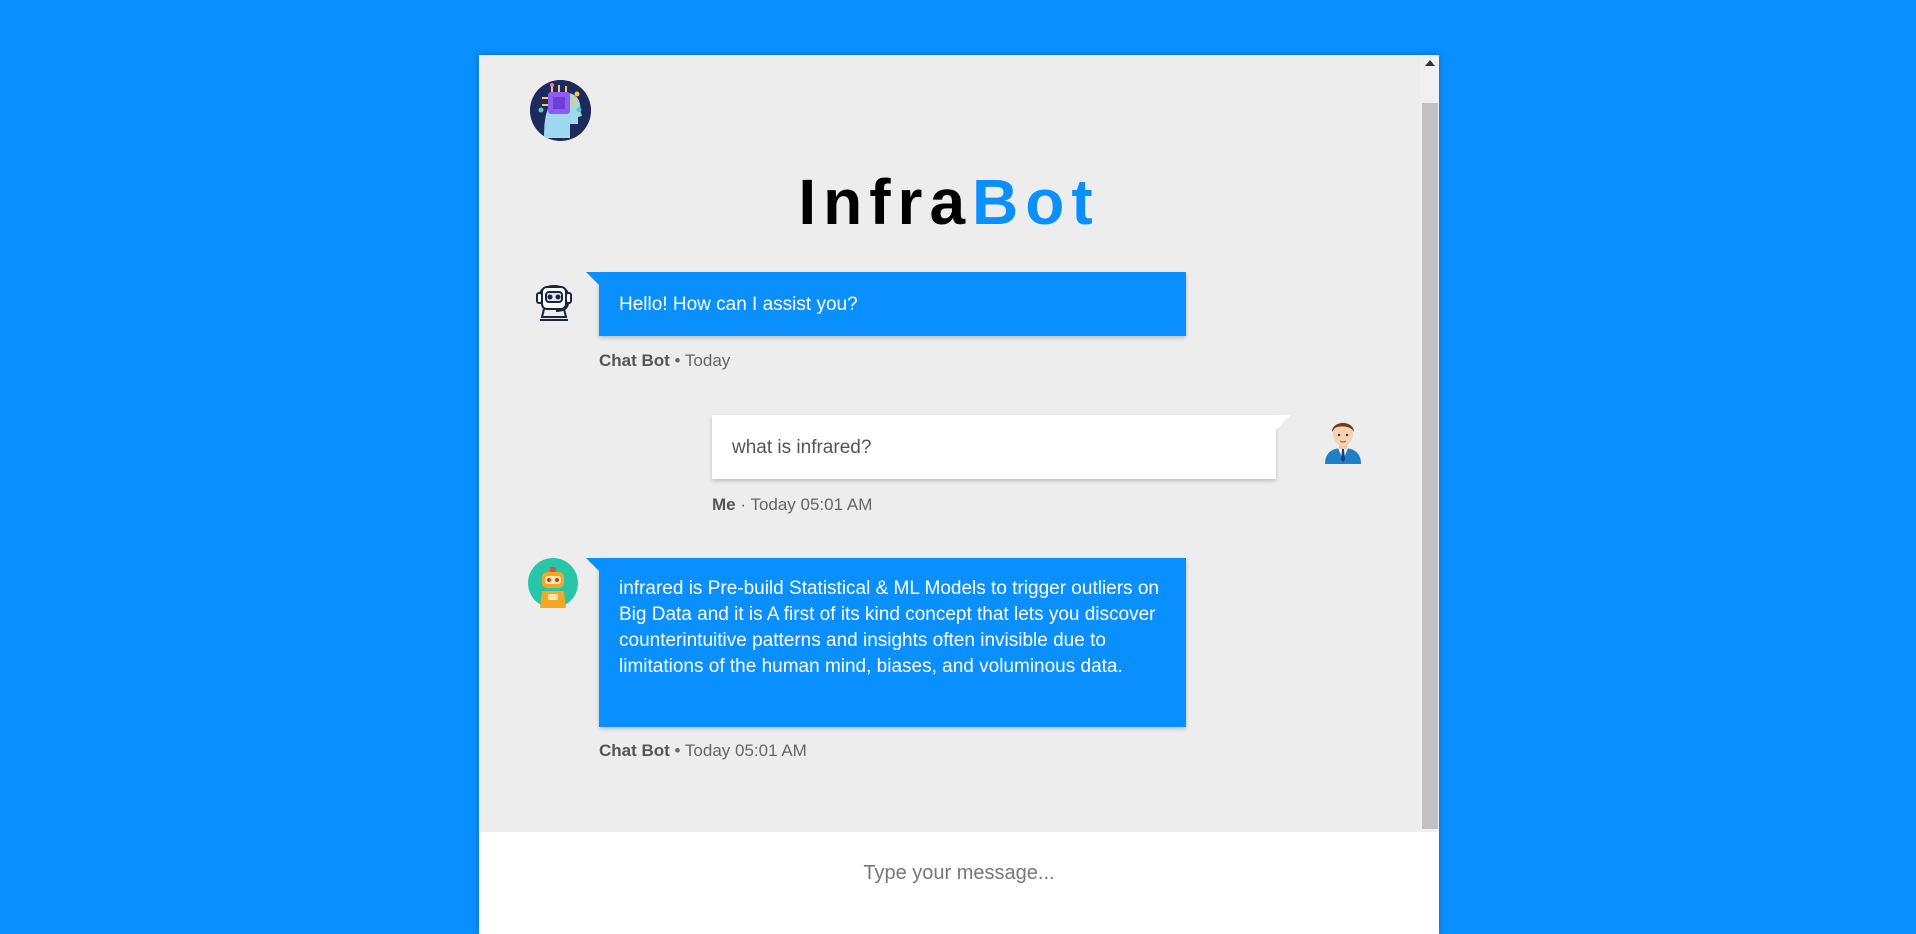 This screenshot has height=934, width=1916. Describe the element at coordinates (560, 110) in the screenshot. I see `ai-brain-logo-icon` at that location.